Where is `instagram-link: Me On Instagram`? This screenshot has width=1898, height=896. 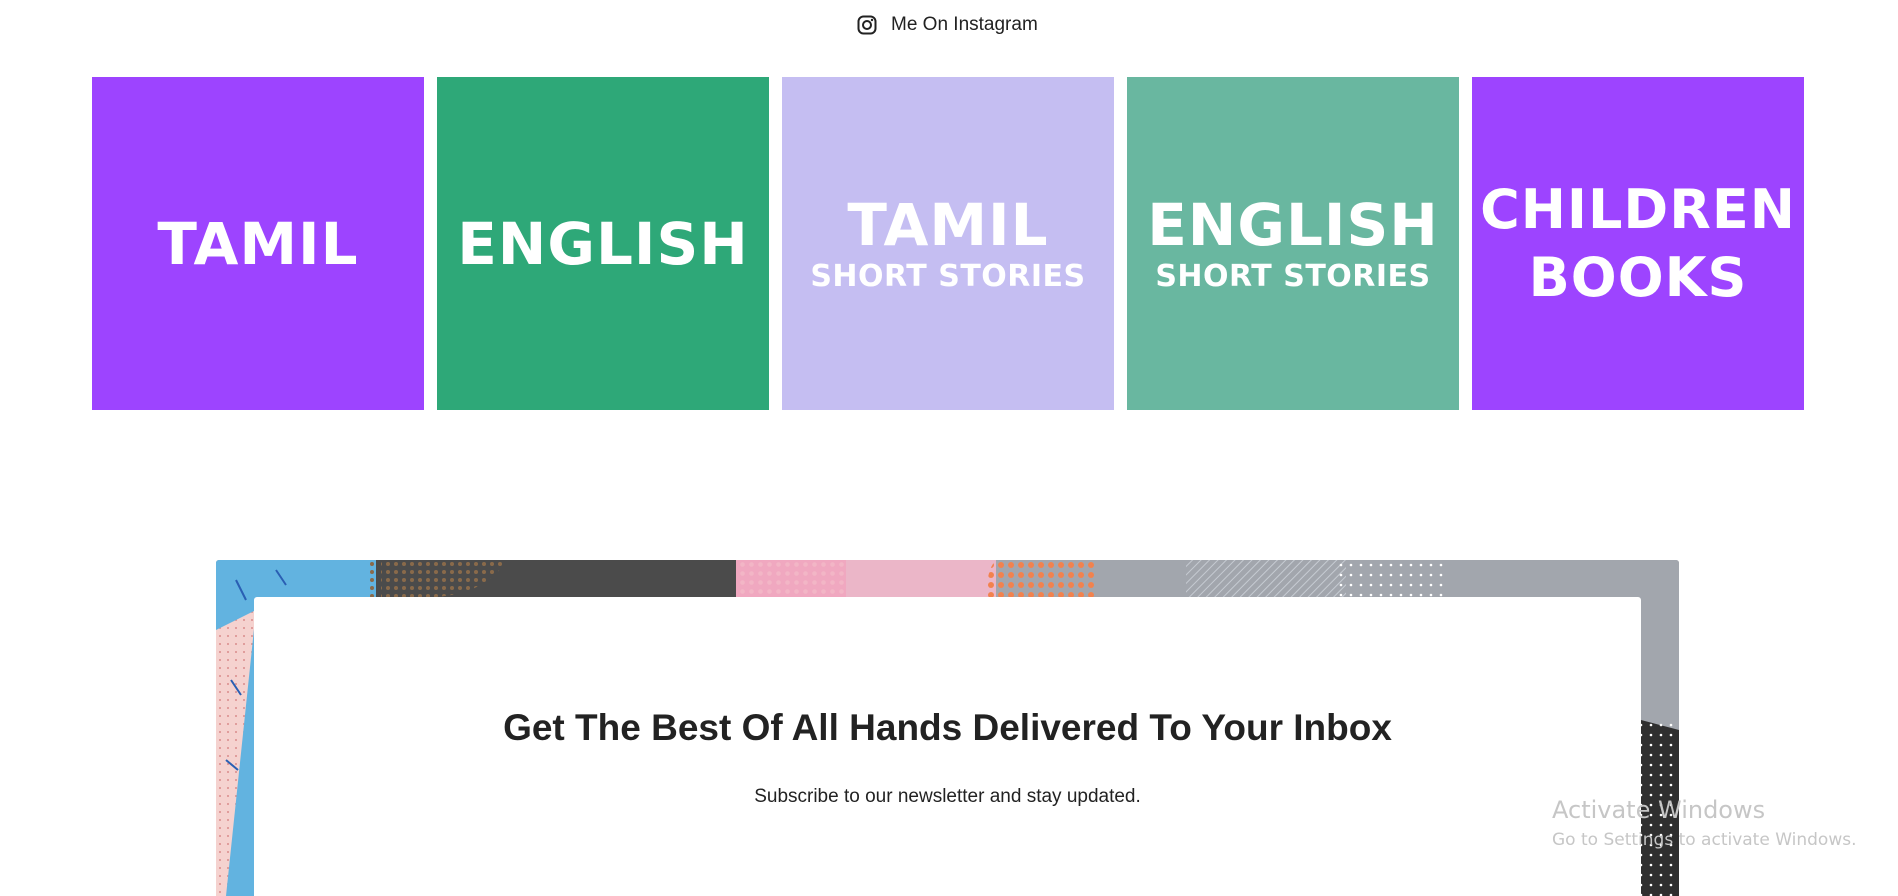
instagram-link: Me On Instagram is located at coordinates (947, 25).